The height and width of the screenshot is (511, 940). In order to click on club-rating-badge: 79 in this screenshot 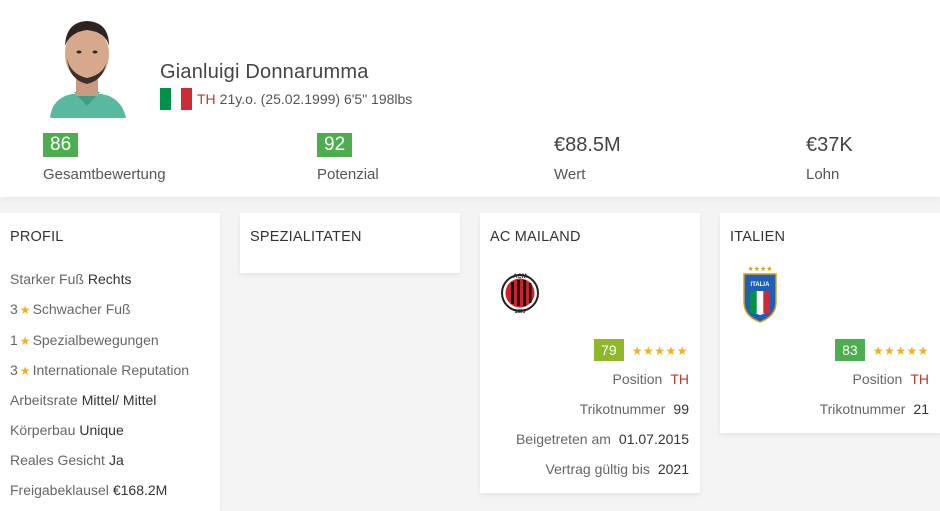, I will do `click(609, 350)`.